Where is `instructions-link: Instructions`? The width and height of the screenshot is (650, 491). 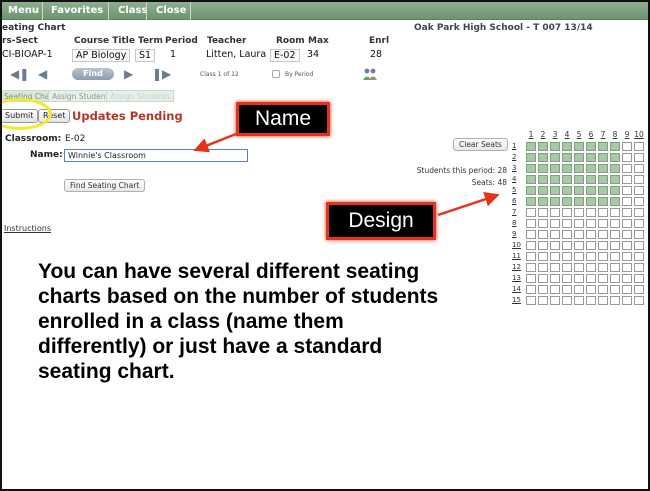
instructions-link: Instructions is located at coordinates (27, 228).